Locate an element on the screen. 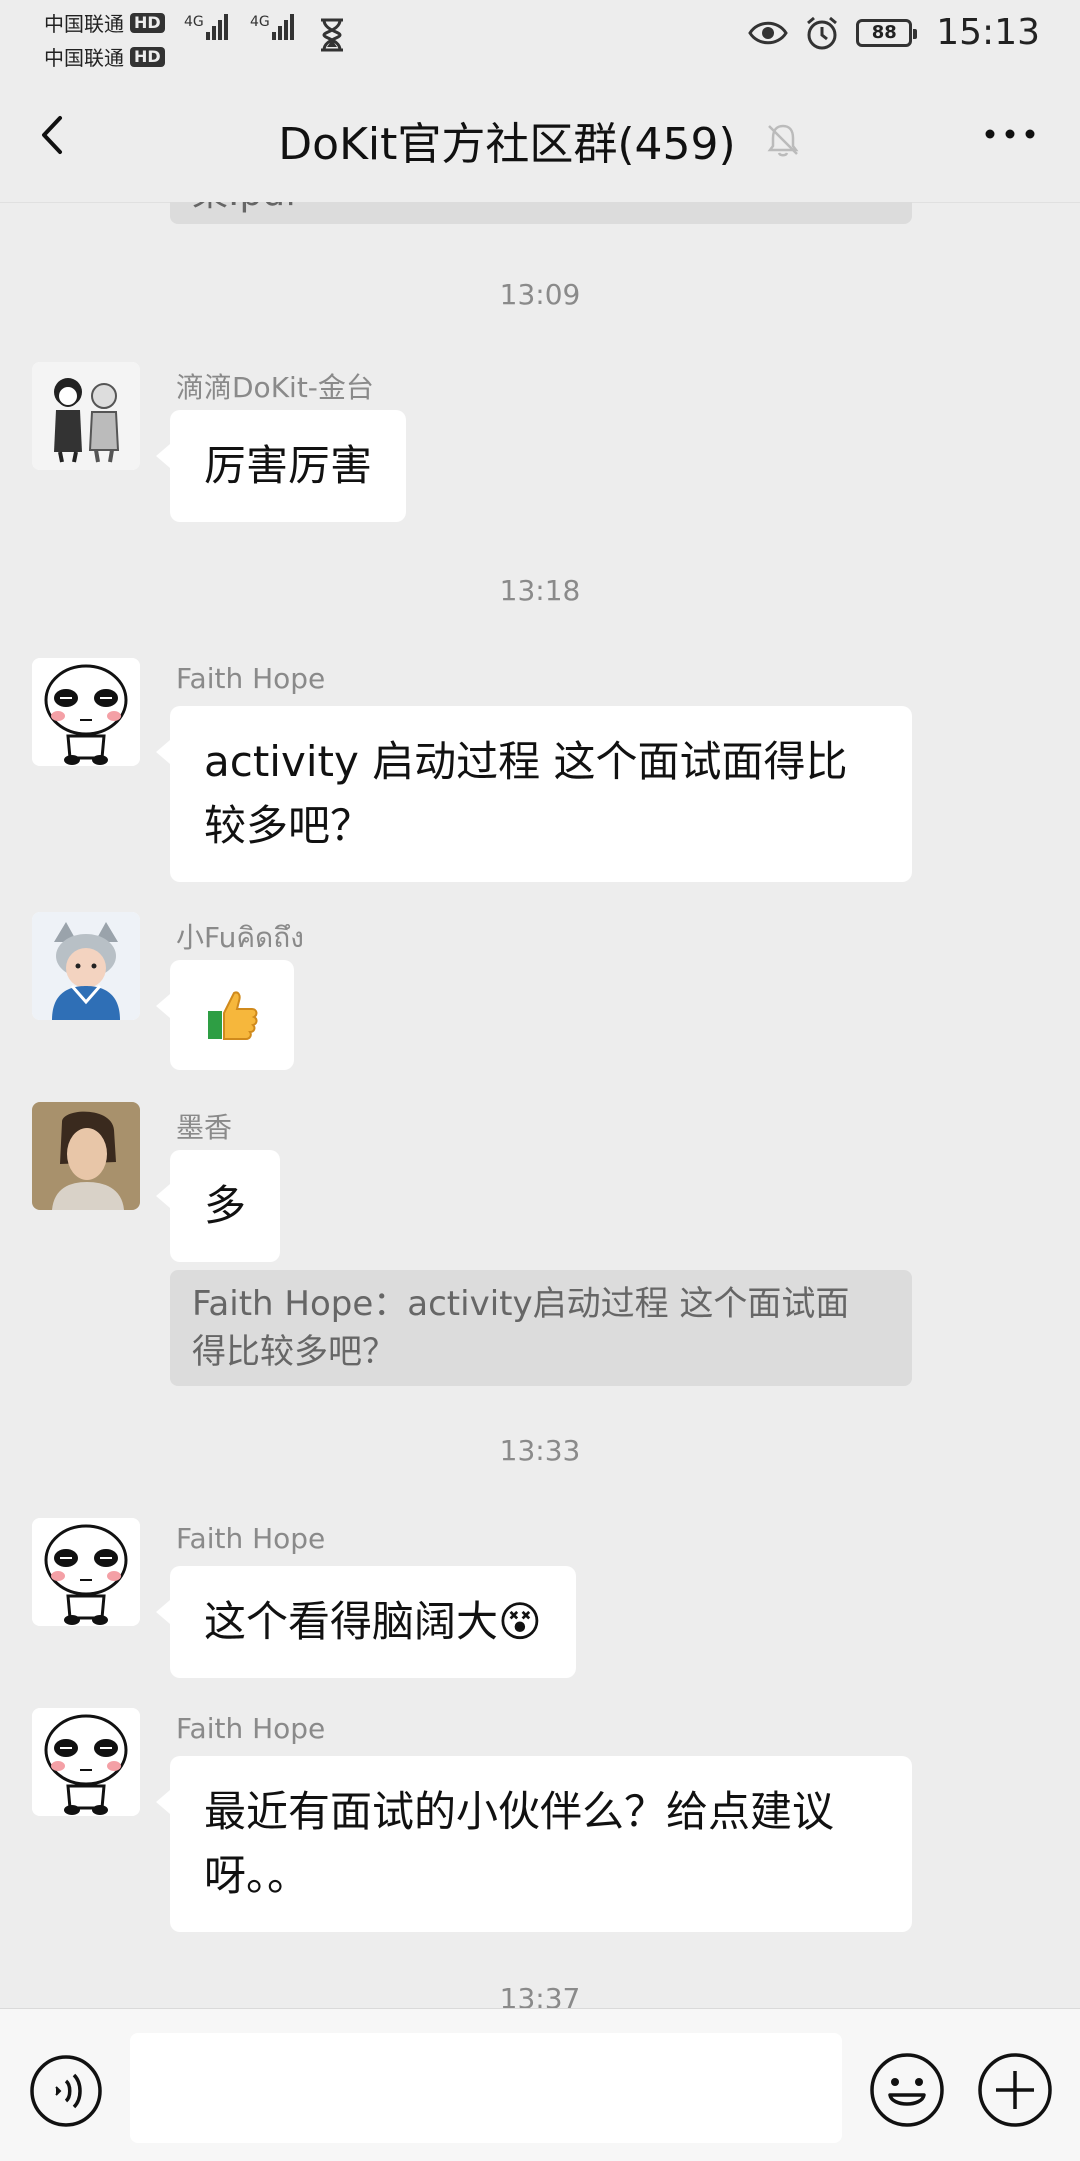  voice-input-icon is located at coordinates (66, 2091).